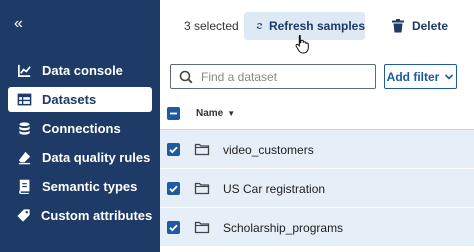 Image resolution: width=474 pixels, height=252 pixels. I want to click on add-filter-button: Add filter, so click(420, 76).